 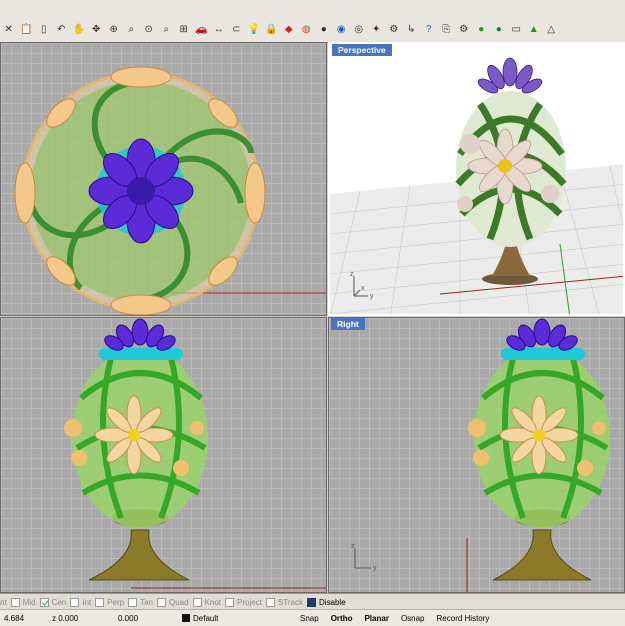 I want to click on target-icon: ◎, so click(x=359, y=30).